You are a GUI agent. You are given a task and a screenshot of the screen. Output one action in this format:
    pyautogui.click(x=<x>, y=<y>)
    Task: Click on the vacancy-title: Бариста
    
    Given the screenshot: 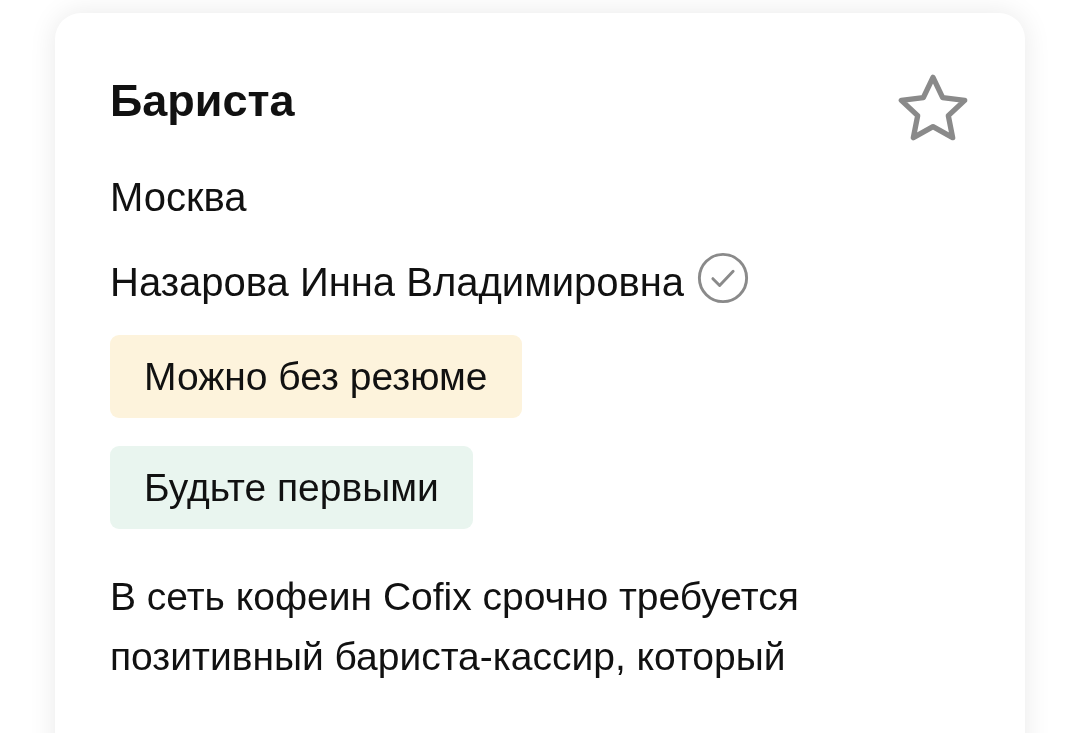 What is the action you would take?
    pyautogui.click(x=202, y=101)
    